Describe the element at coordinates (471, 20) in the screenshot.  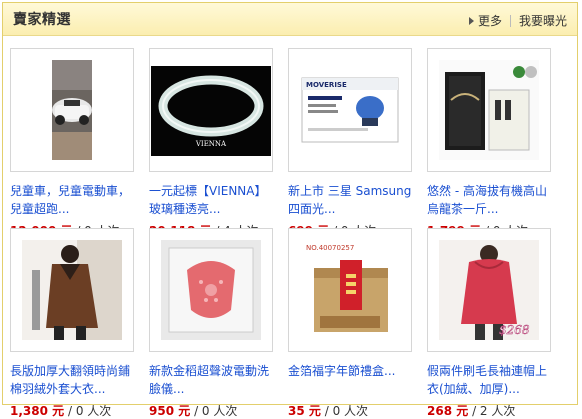
I see `play-arrow-icon` at that location.